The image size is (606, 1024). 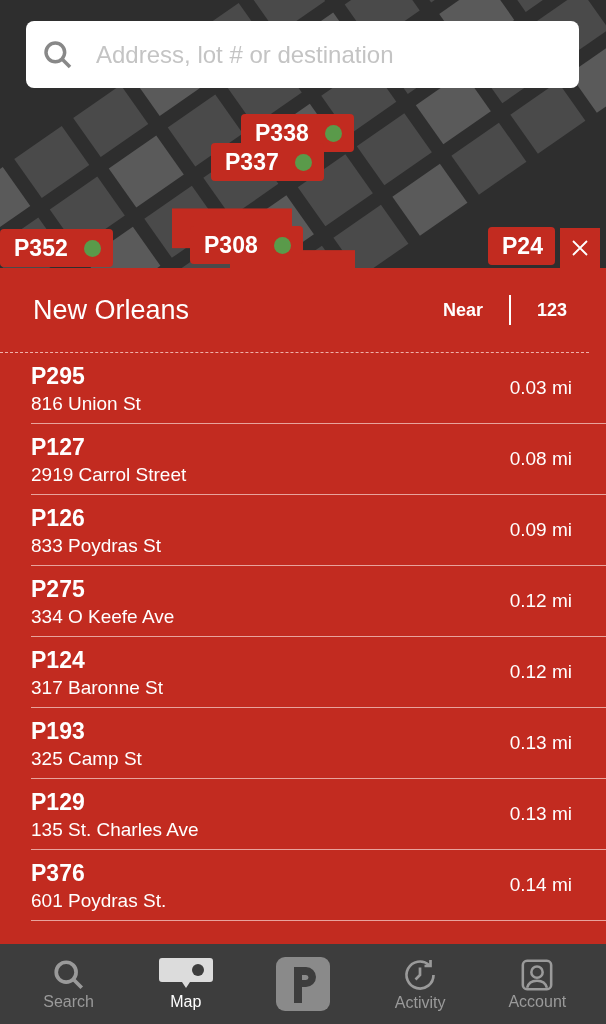 I want to click on lot-name: P126, so click(x=58, y=518).